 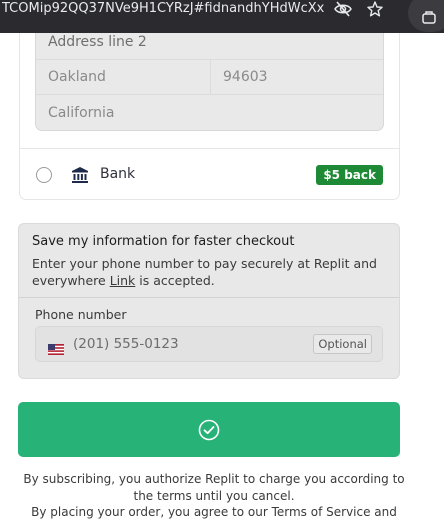 What do you see at coordinates (175, 280) in the screenshot?
I see `description-text-end: is accepted.` at bounding box center [175, 280].